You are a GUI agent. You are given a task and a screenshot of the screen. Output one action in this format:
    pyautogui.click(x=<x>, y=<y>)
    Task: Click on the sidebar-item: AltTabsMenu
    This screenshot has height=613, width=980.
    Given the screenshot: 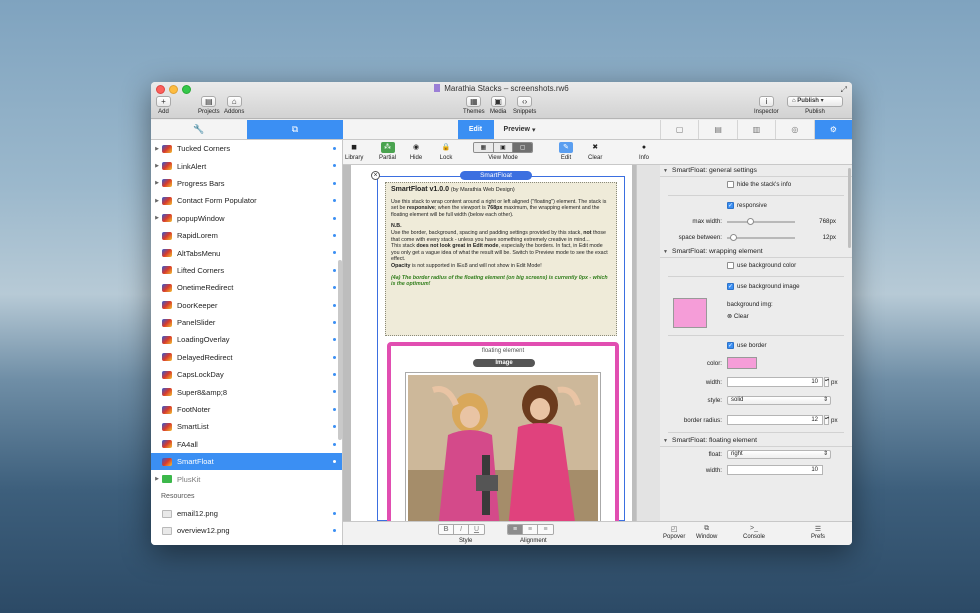 What is the action you would take?
    pyautogui.click(x=246, y=252)
    